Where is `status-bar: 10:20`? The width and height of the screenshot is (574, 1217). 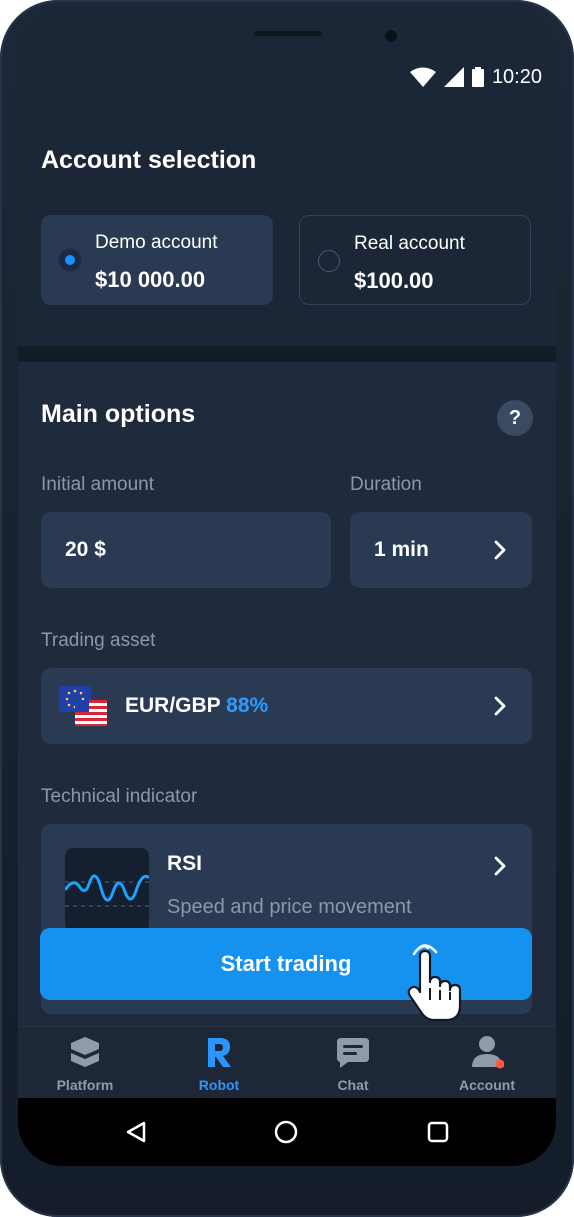
status-bar: 10:20 is located at coordinates (475, 77).